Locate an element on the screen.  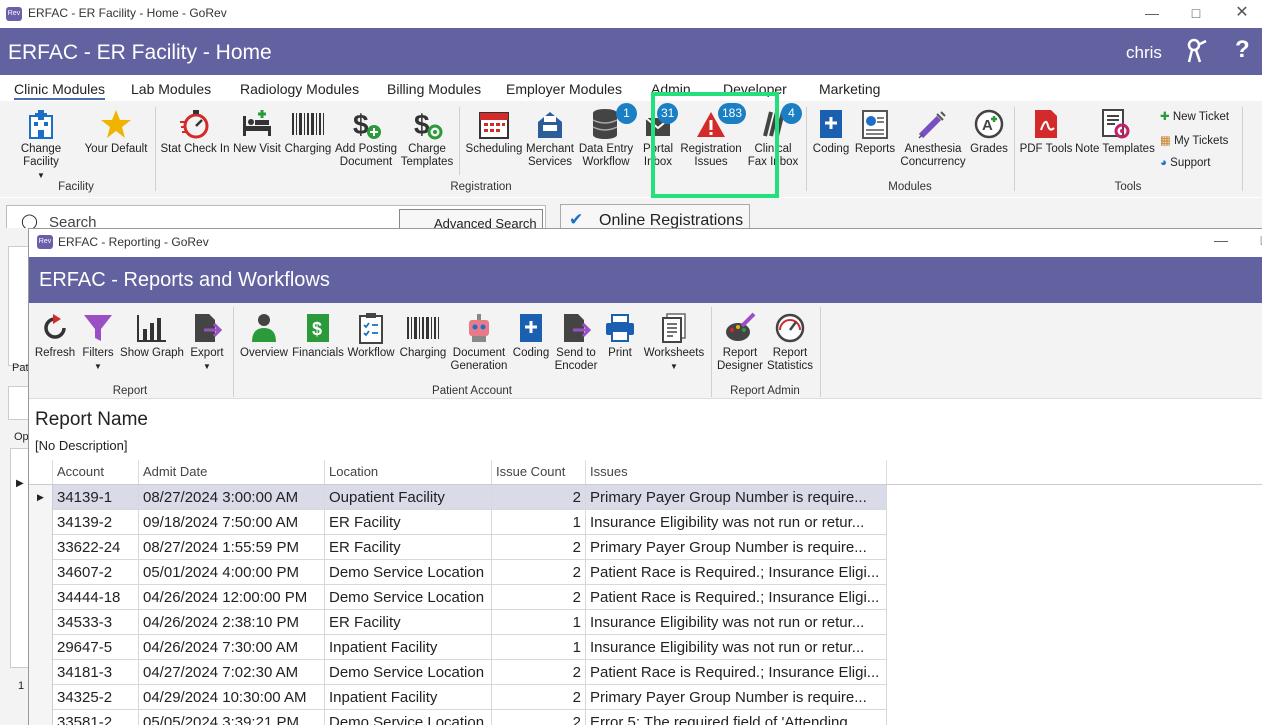
stat-check-in-button: Stat Check In is located at coordinates (195, 131).